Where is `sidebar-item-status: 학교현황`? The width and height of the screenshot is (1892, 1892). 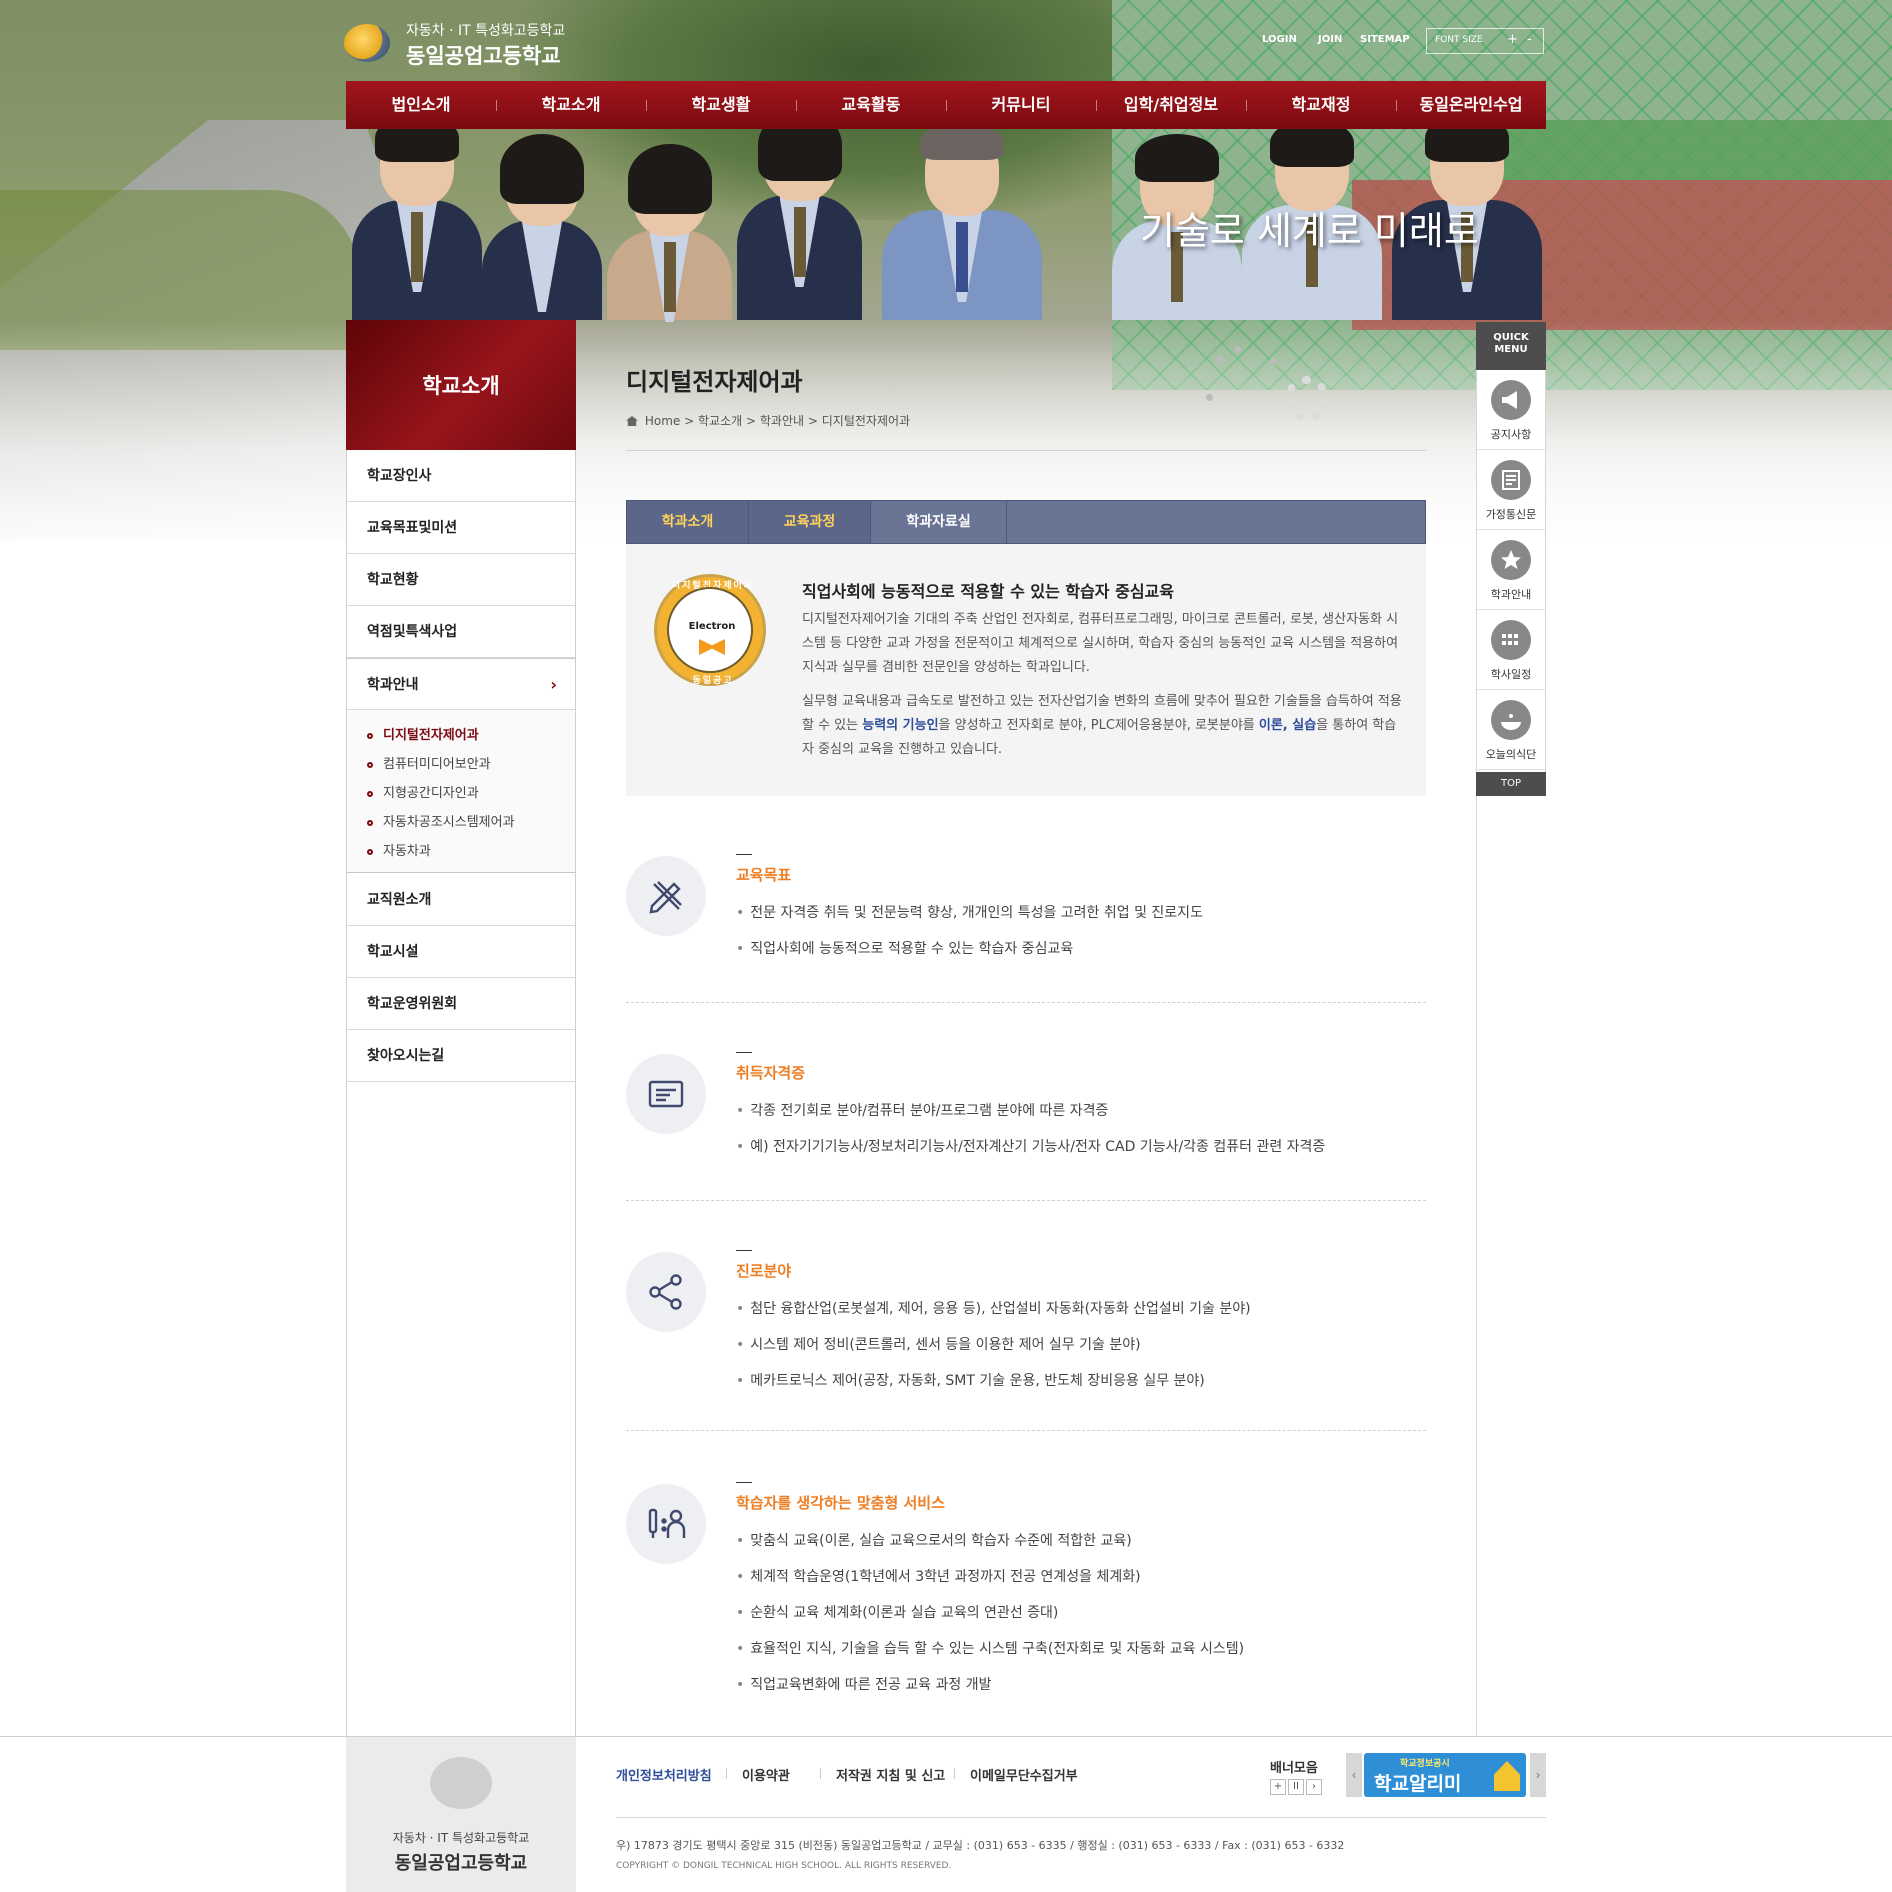 sidebar-item-status: 학교현황 is located at coordinates (461, 580).